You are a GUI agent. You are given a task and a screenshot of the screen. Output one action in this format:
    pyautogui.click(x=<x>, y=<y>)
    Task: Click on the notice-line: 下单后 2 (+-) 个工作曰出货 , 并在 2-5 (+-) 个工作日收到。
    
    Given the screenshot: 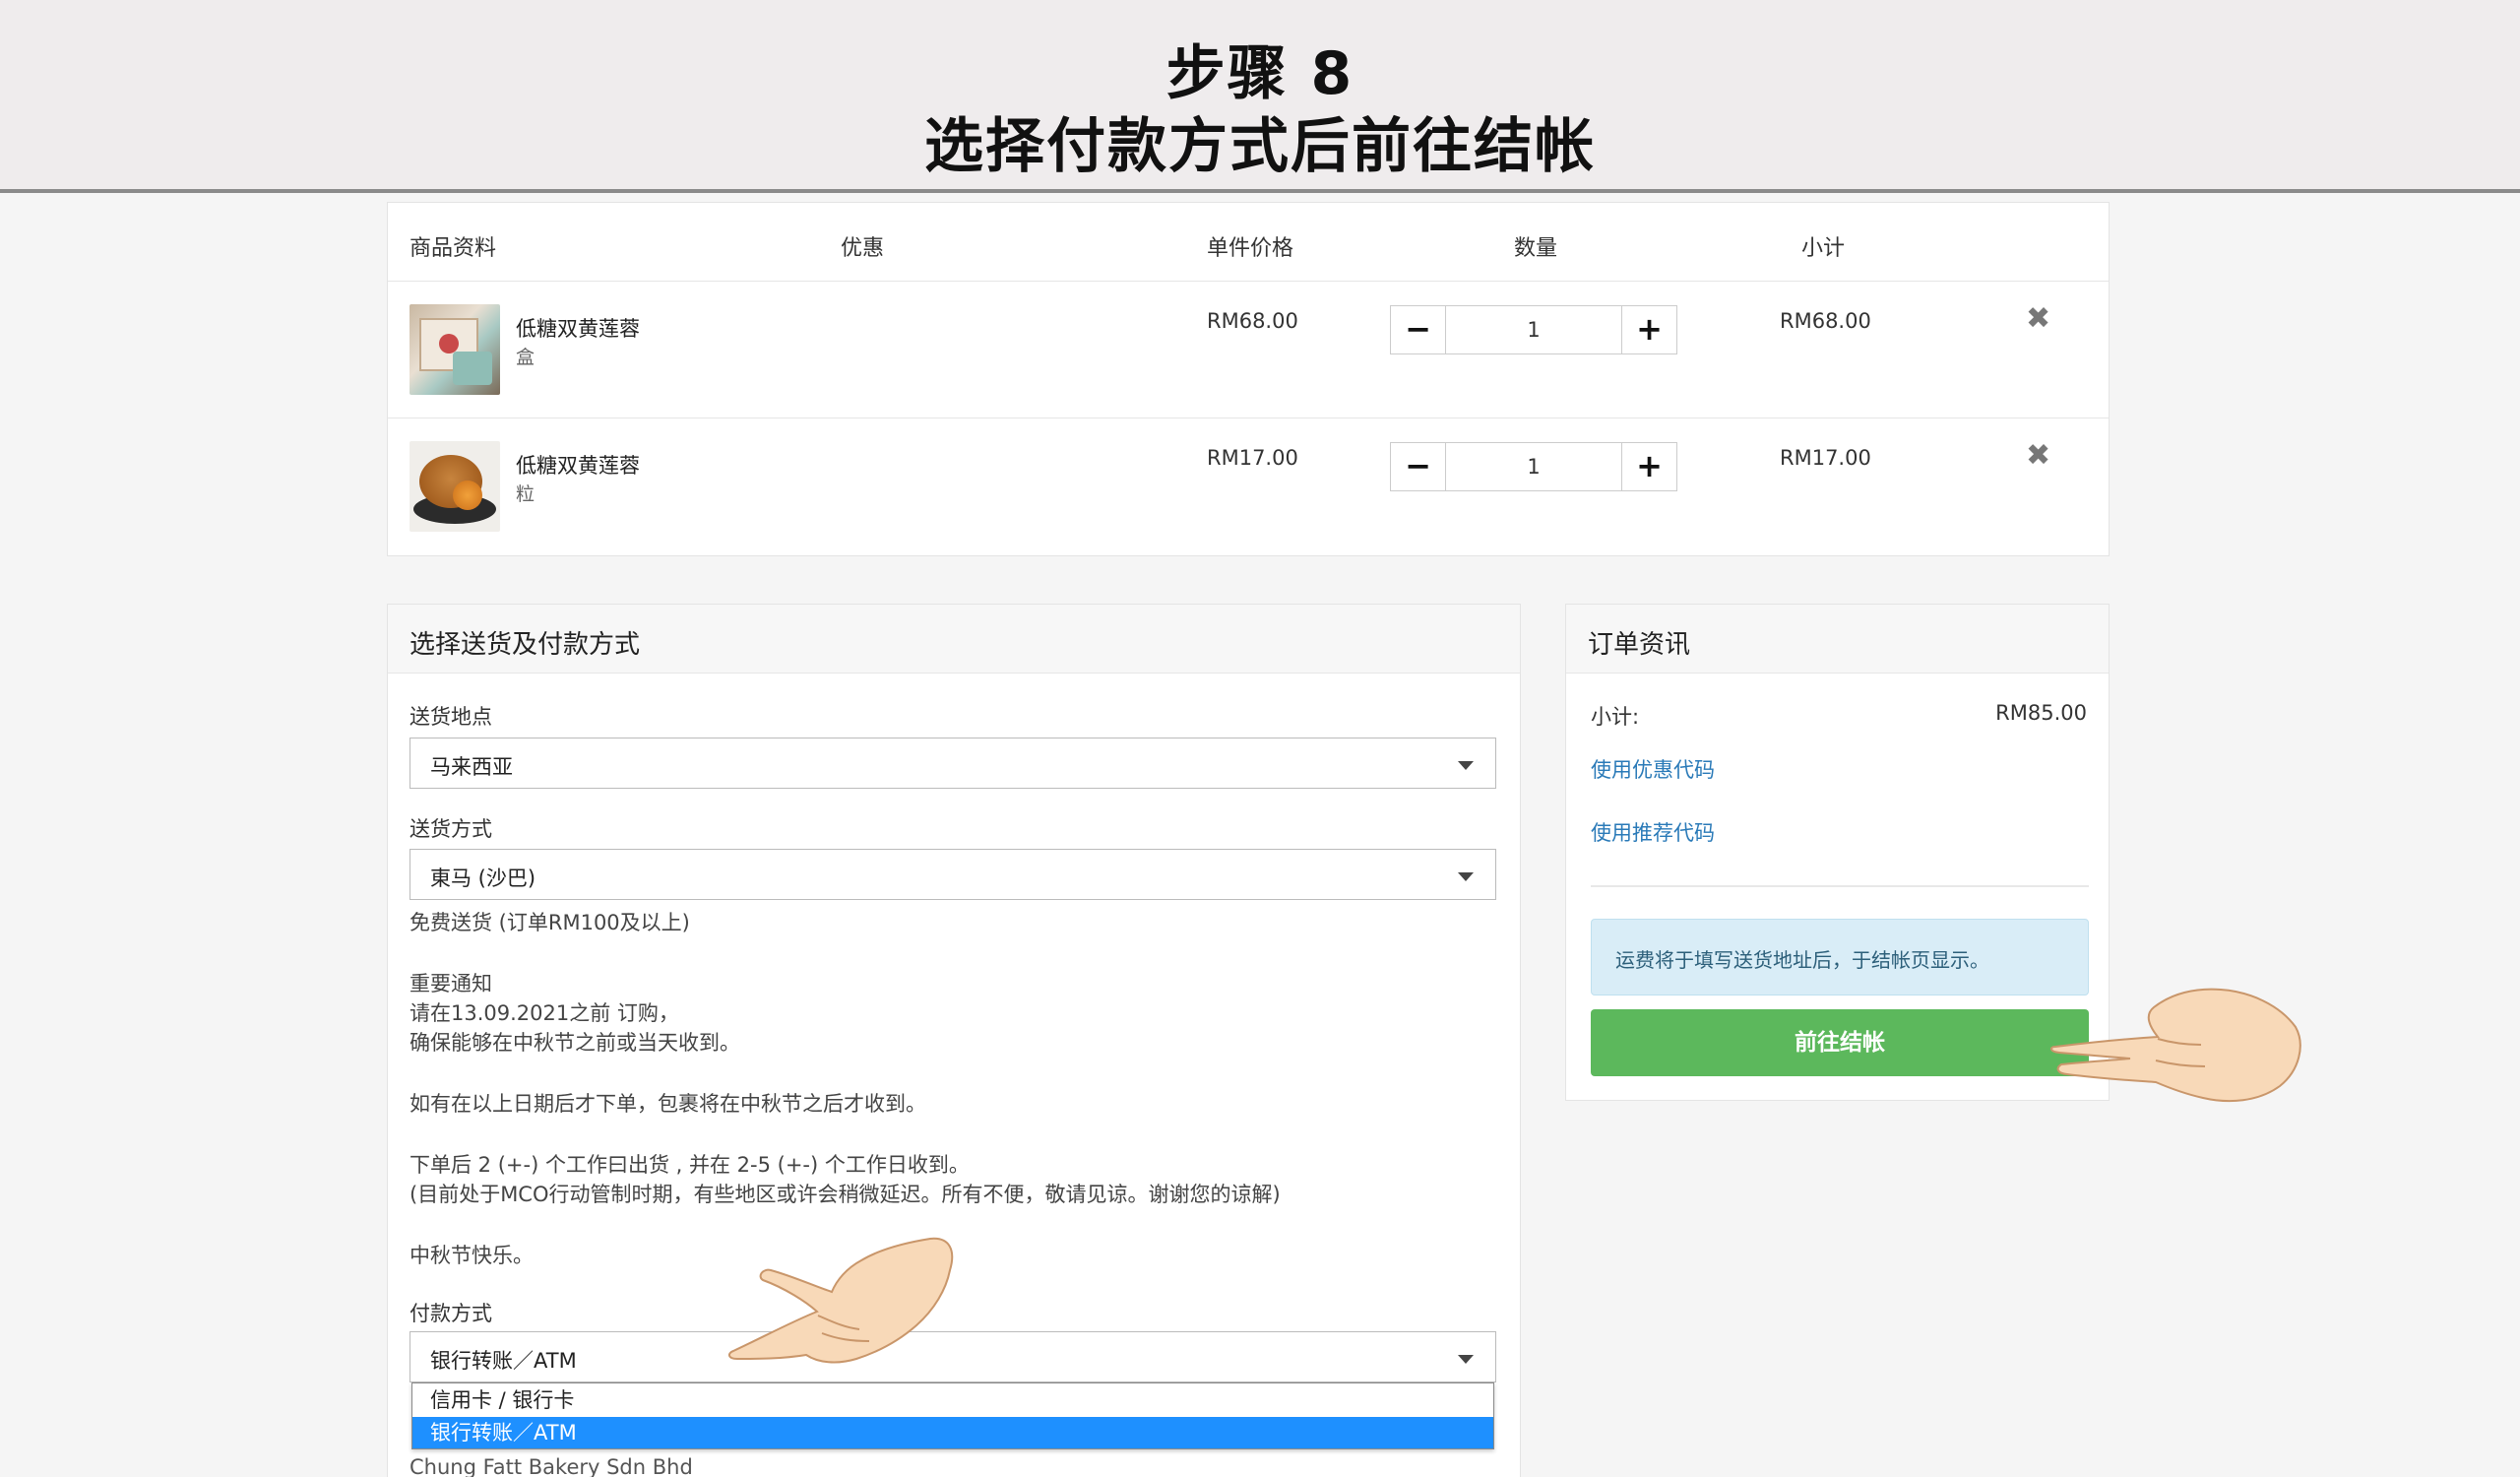 What is the action you would take?
    pyautogui.click(x=690, y=1165)
    